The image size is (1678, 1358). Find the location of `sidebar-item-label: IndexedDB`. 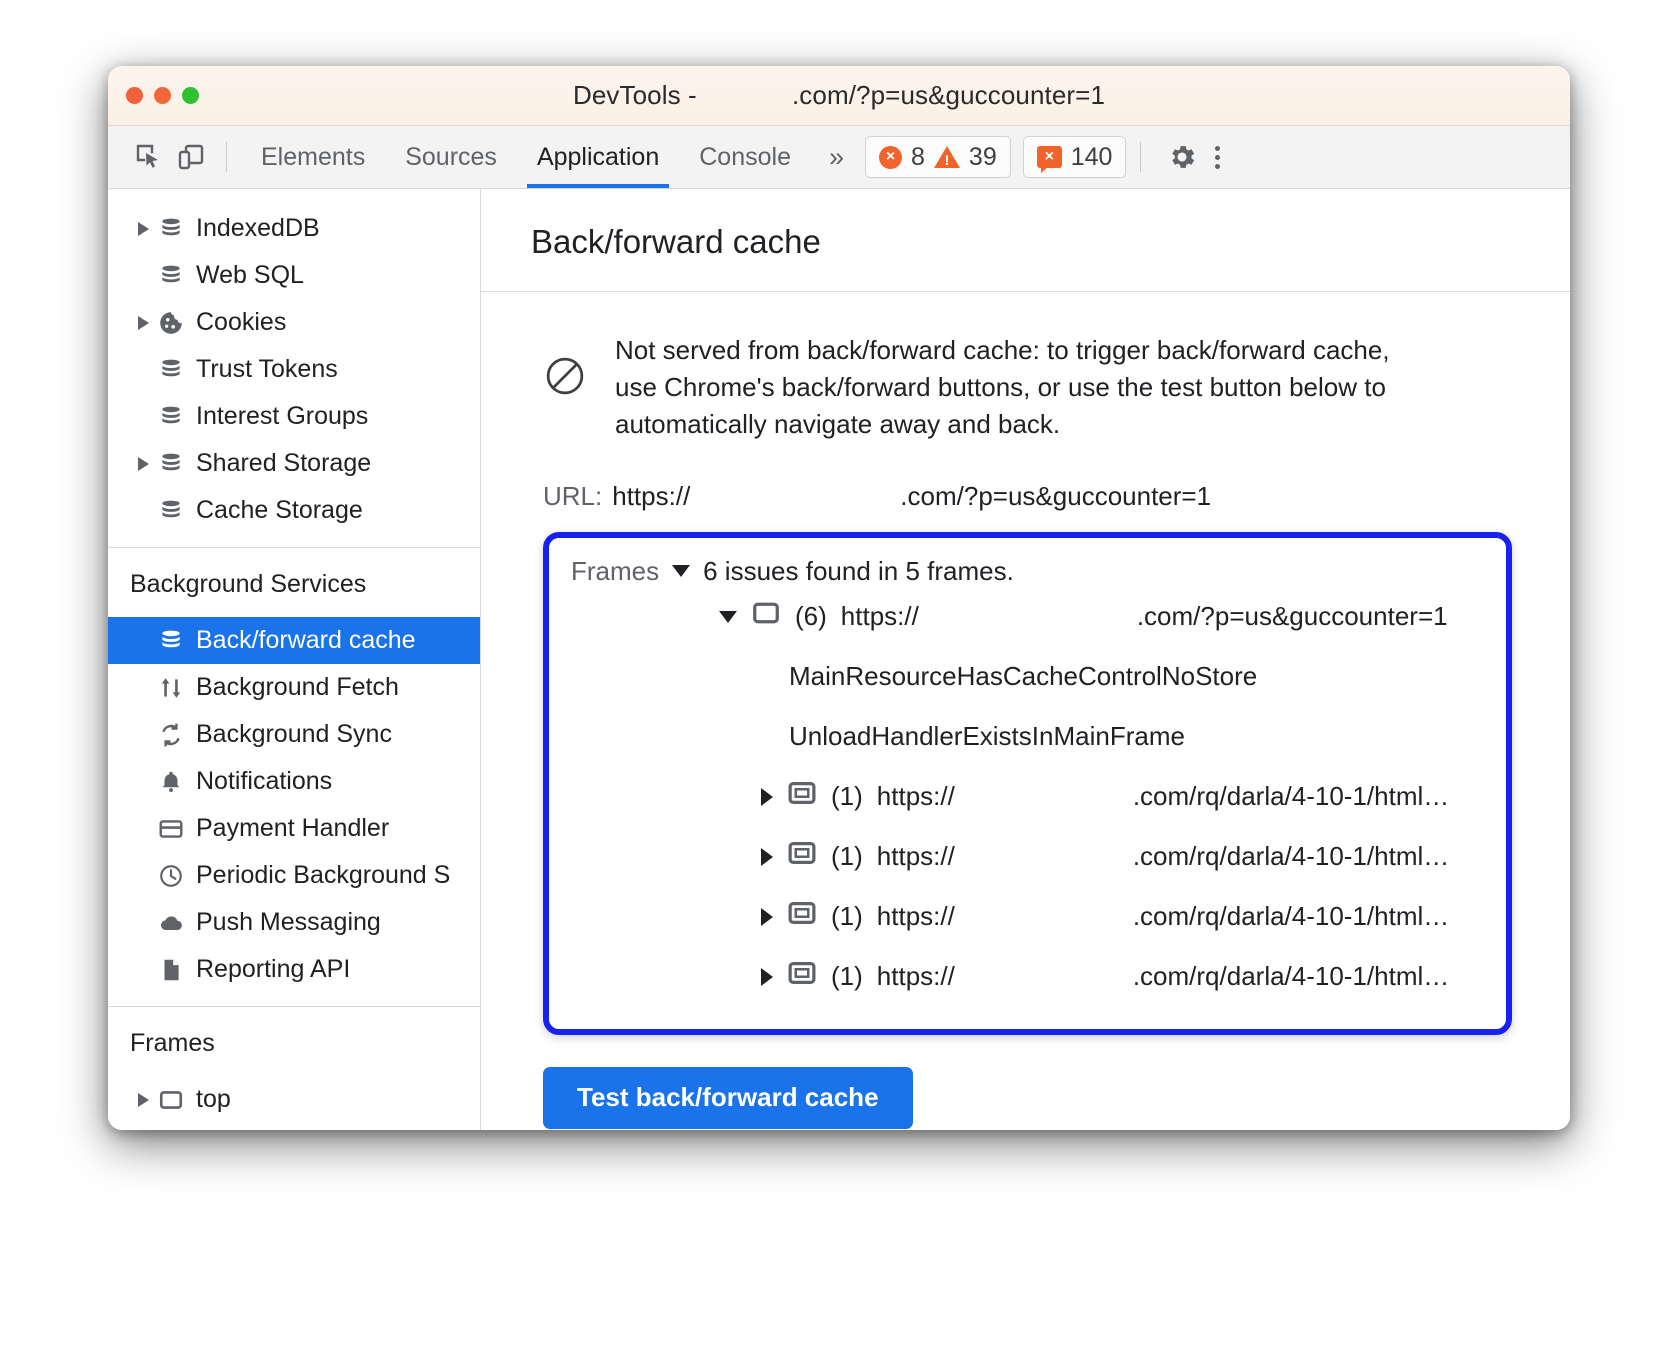

sidebar-item-label: IndexedDB is located at coordinates (258, 228).